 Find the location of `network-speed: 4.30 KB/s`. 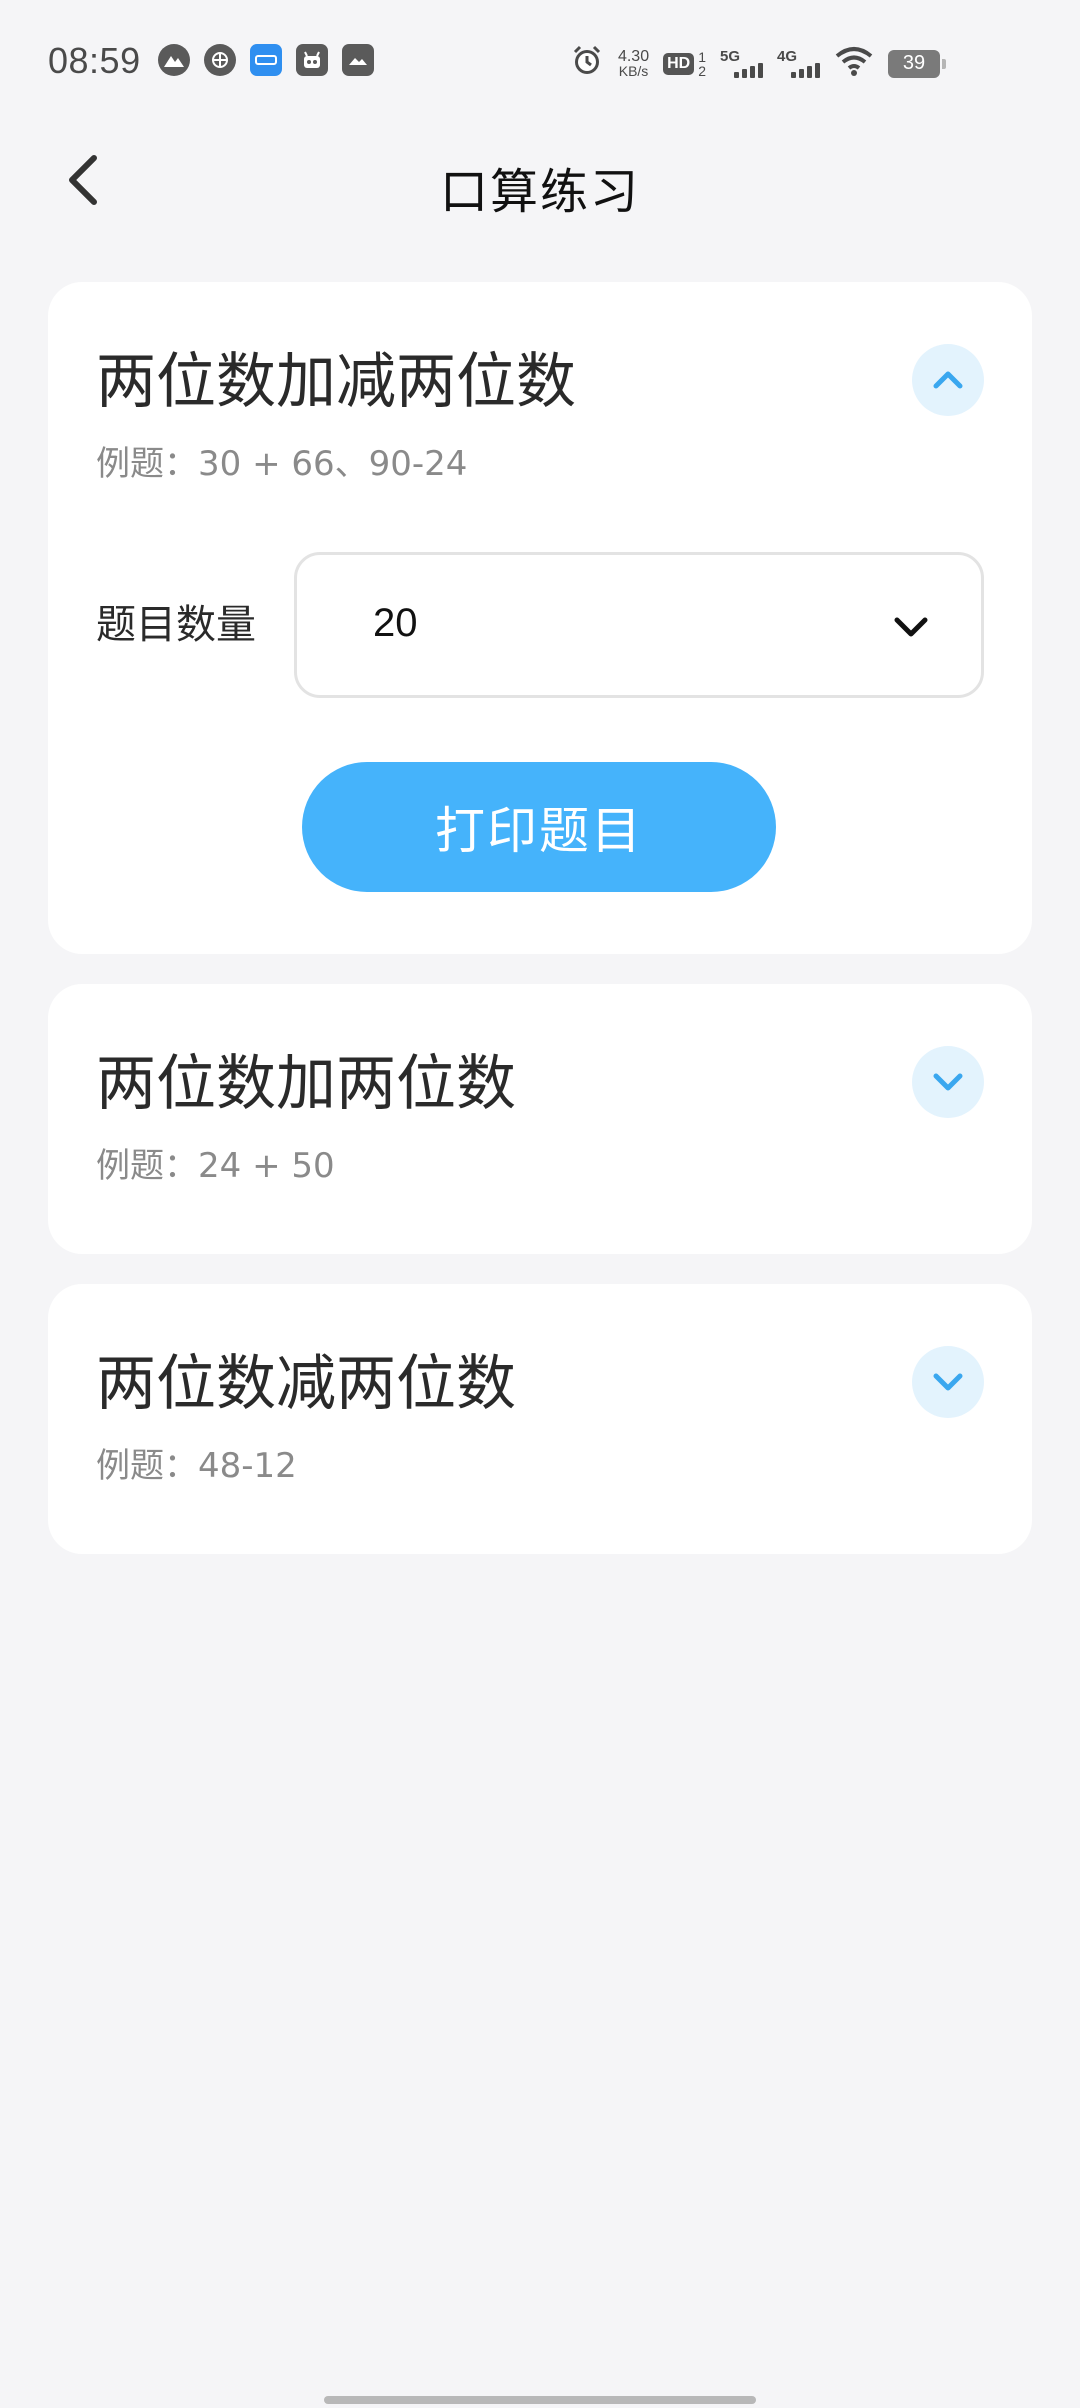

network-speed: 4.30 KB/s is located at coordinates (633, 63).